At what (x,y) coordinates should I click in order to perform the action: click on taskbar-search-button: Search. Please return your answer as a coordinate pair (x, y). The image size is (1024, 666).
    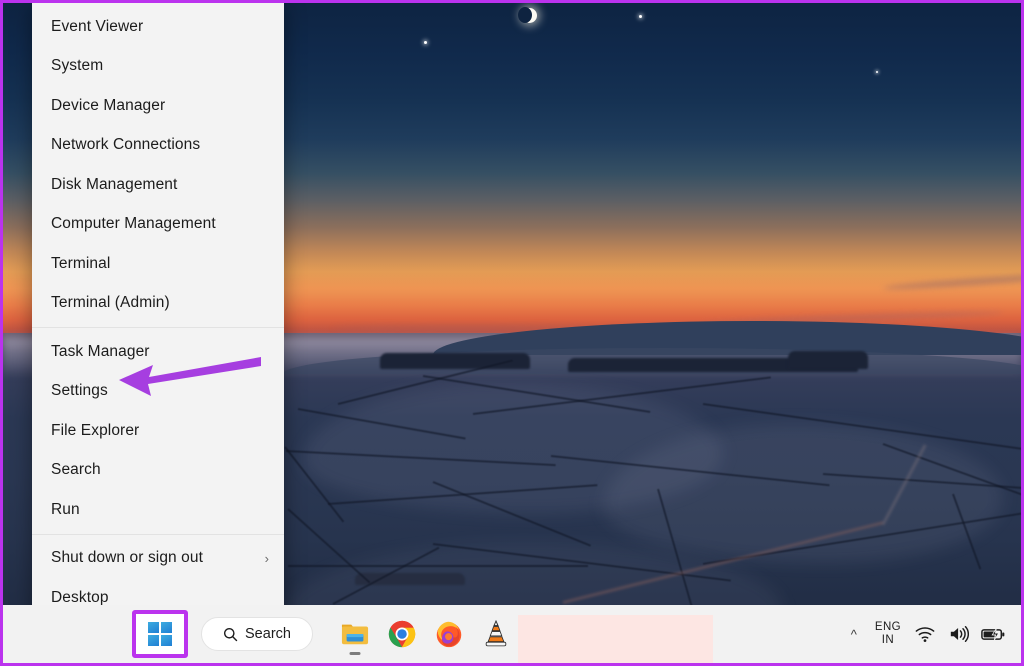
    Looking at the image, I should click on (257, 634).